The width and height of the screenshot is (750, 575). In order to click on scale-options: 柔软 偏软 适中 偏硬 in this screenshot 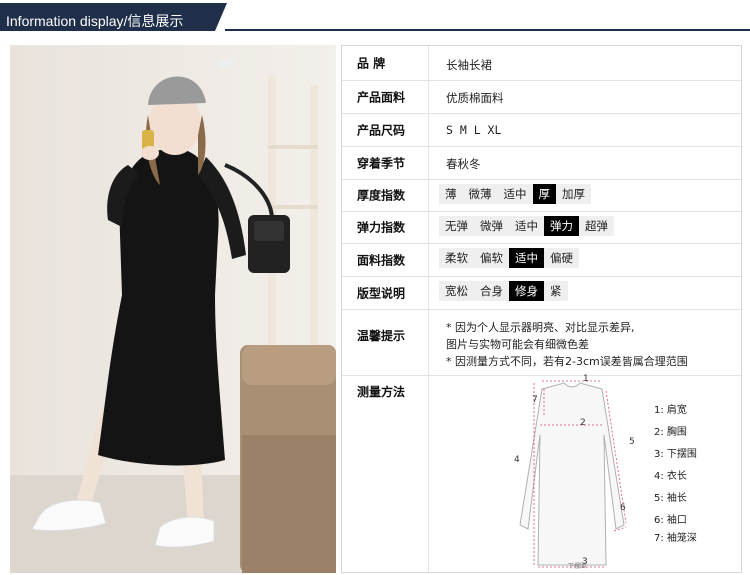, I will do `click(509, 258)`.